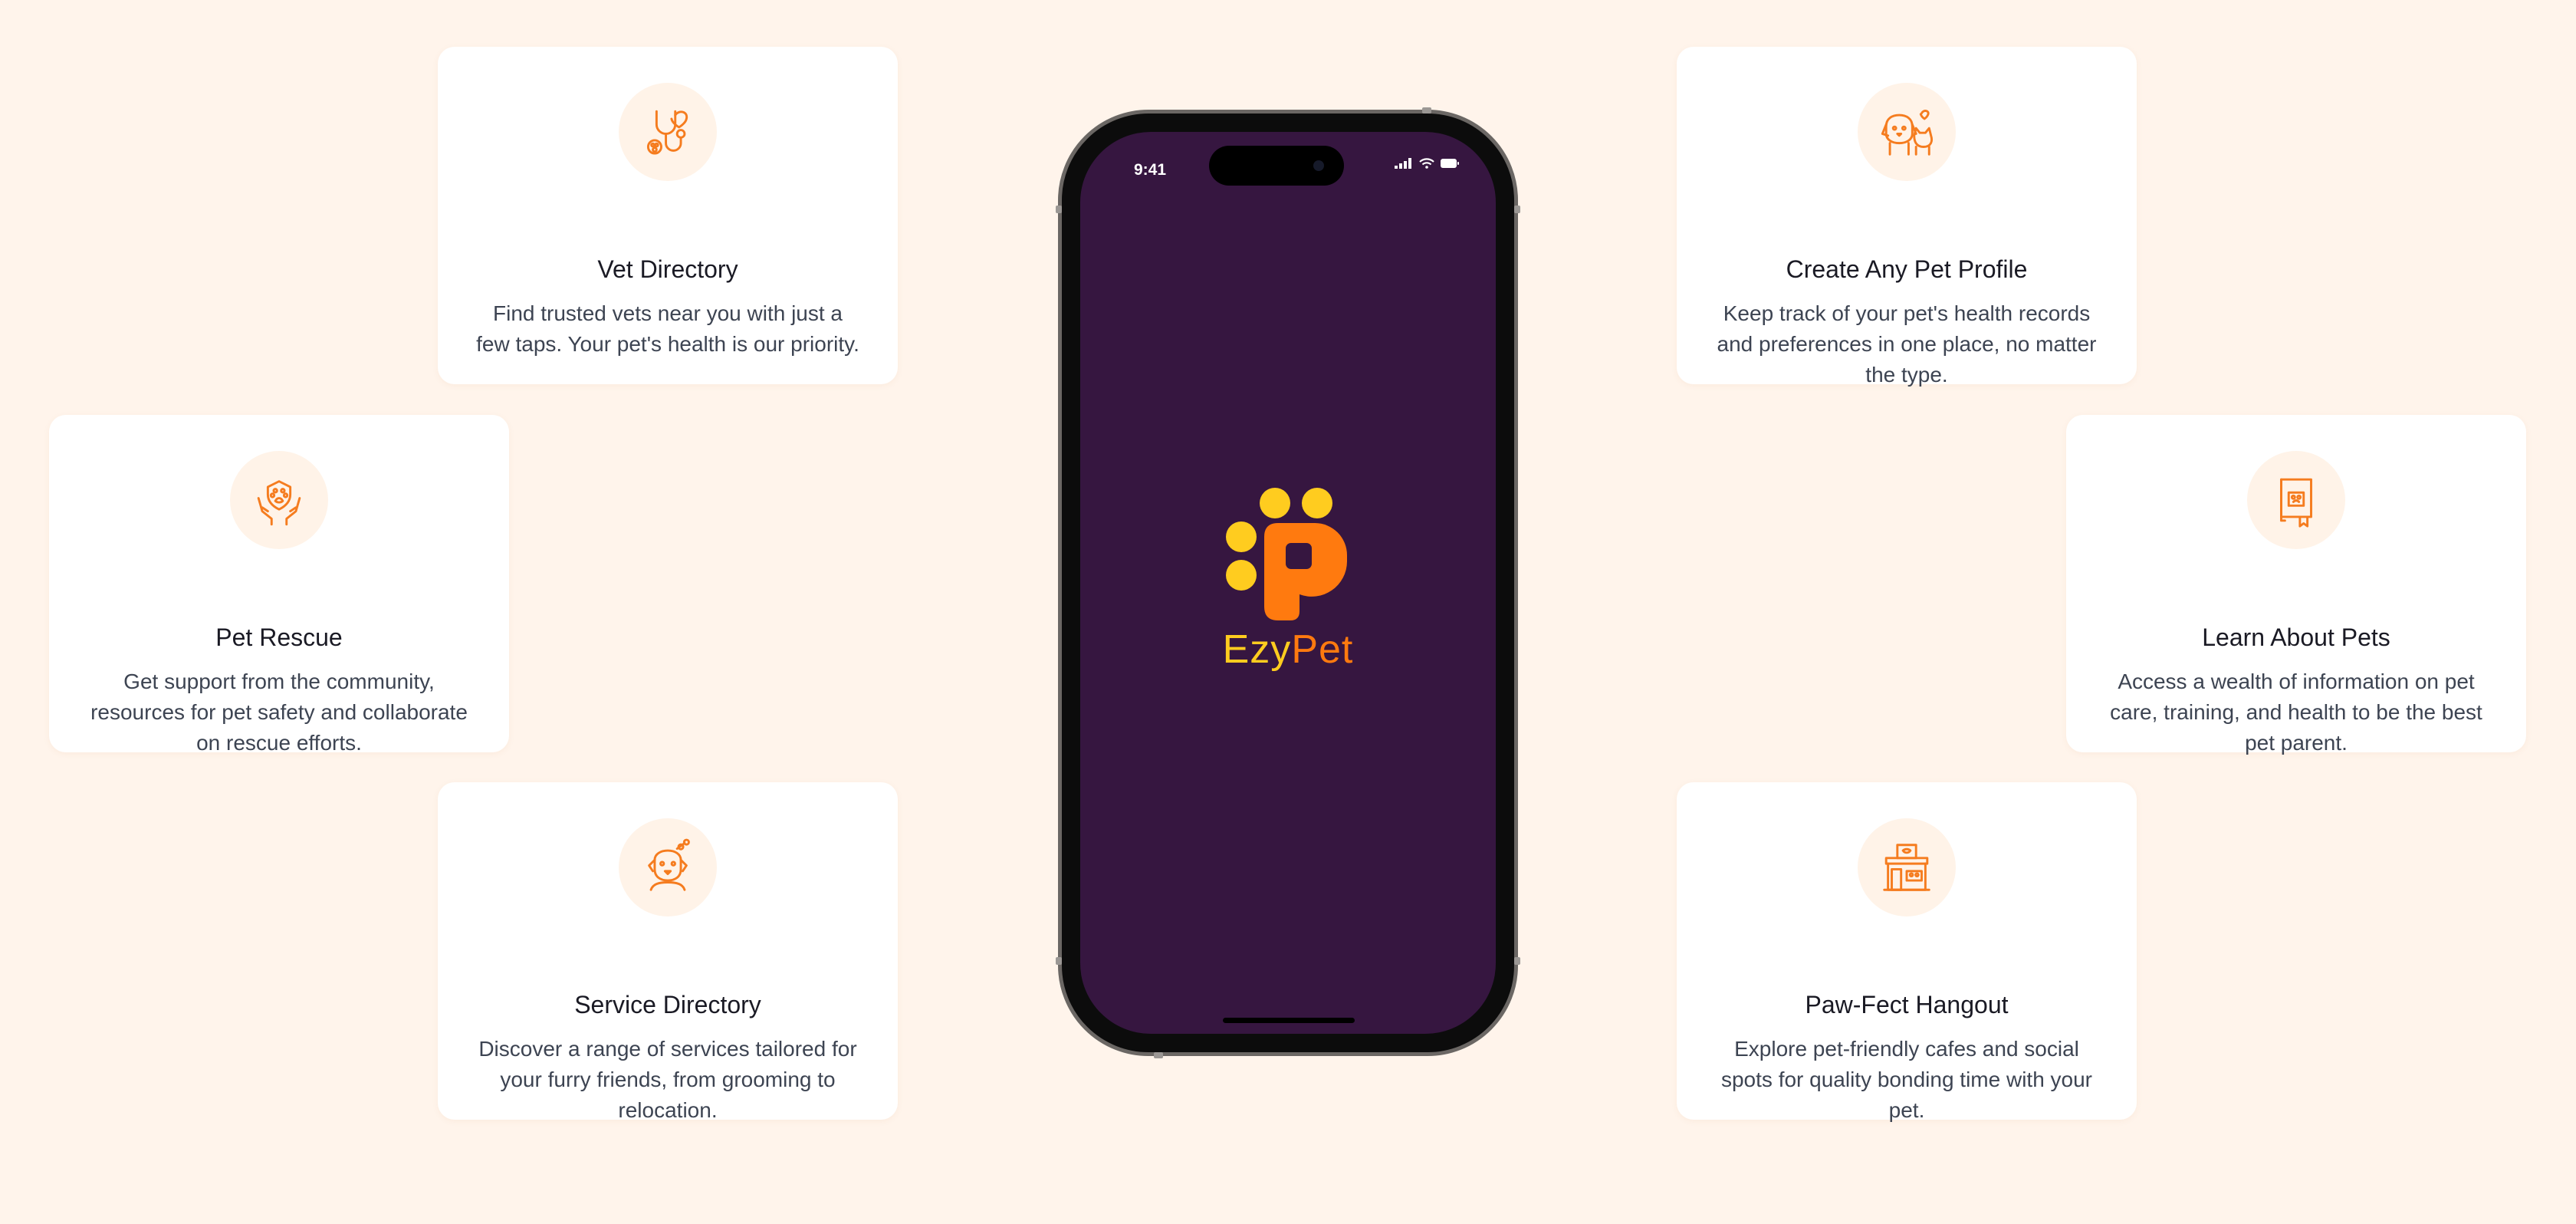 The height and width of the screenshot is (1224, 2576). I want to click on home-indicator, so click(1289, 1020).